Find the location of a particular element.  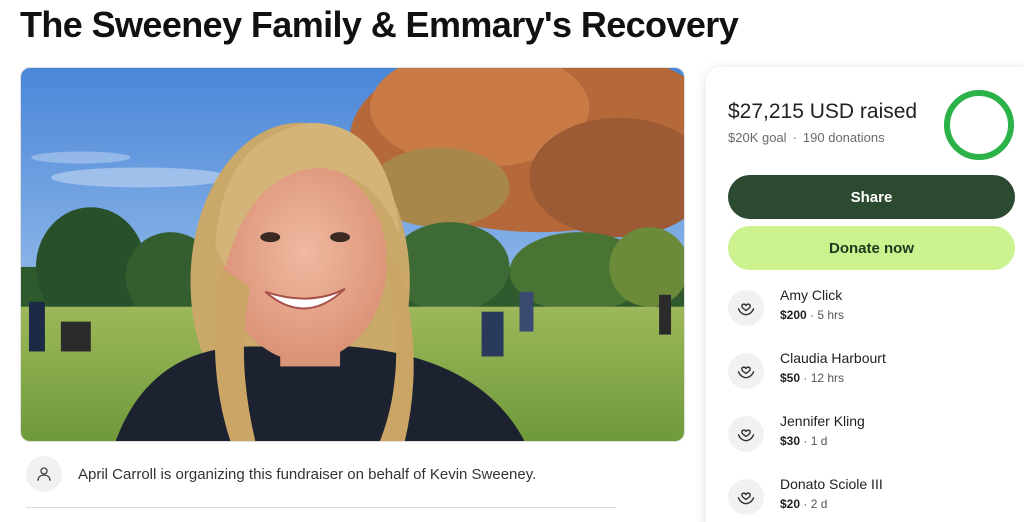

divider is located at coordinates (321, 507).